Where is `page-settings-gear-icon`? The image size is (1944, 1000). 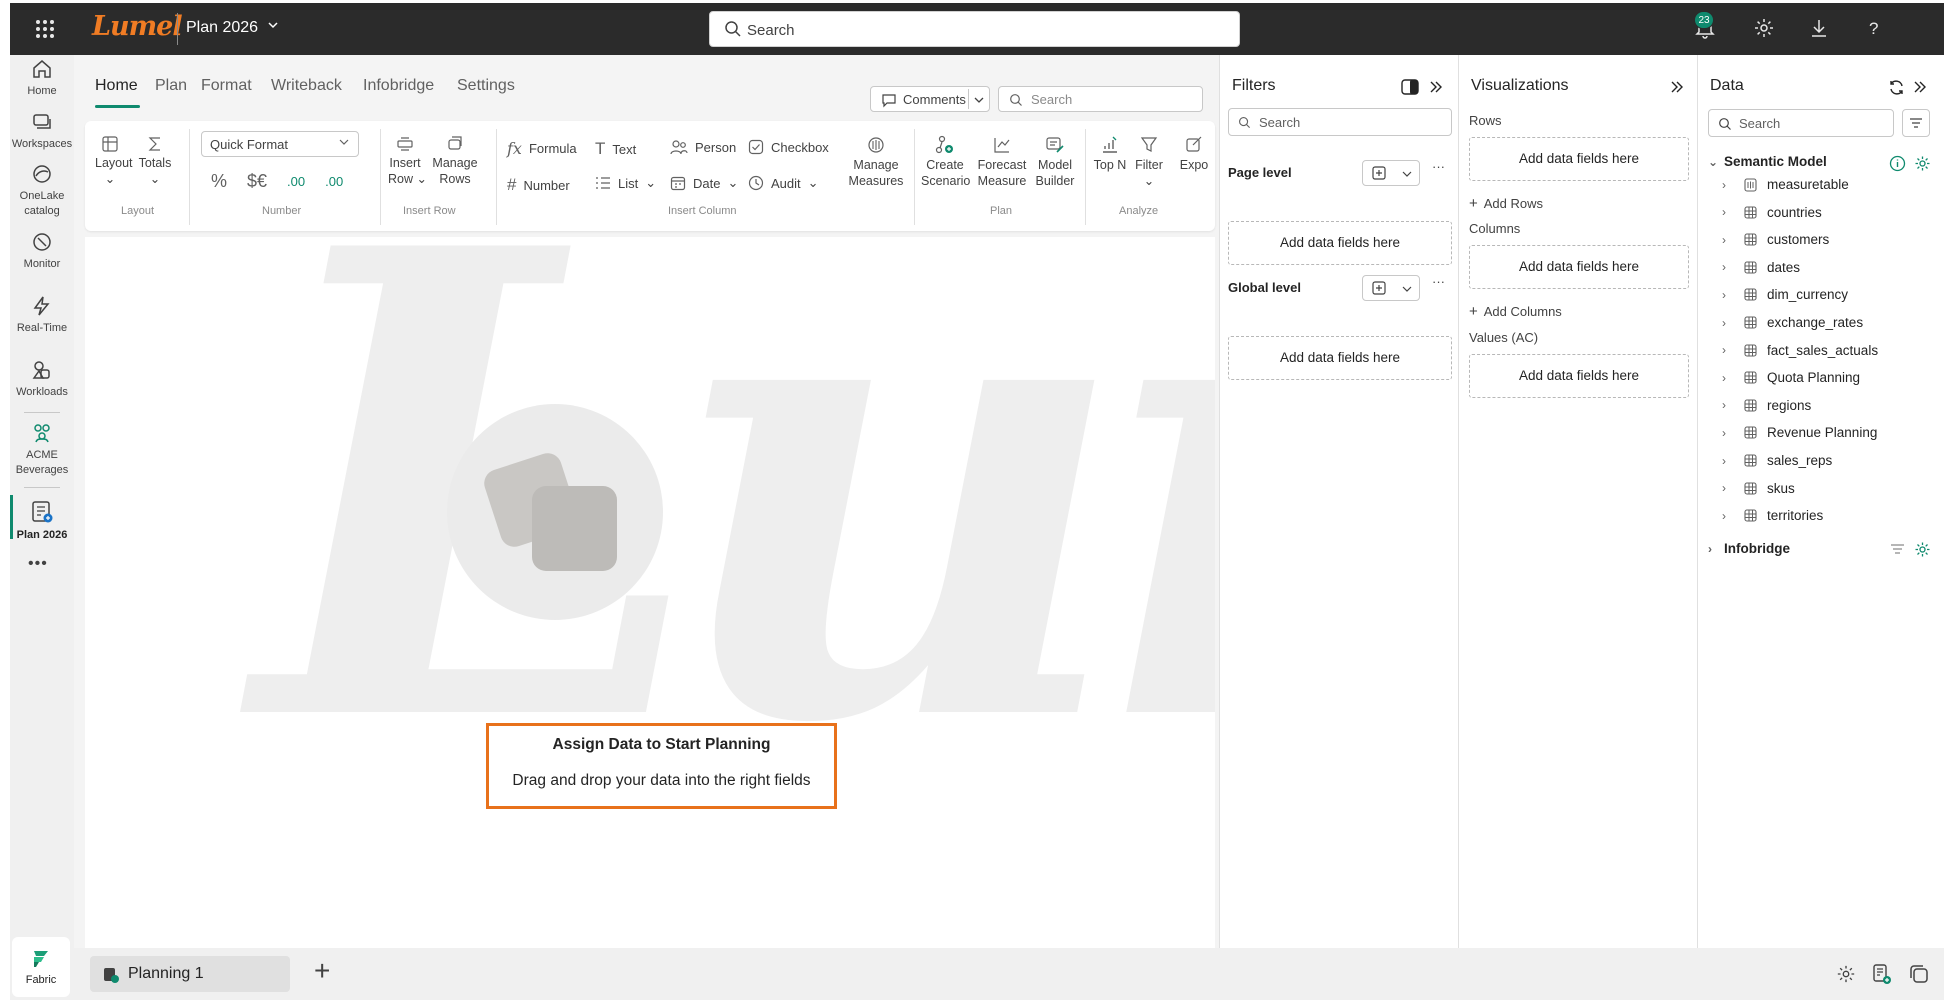
page-settings-gear-icon is located at coordinates (1846, 974).